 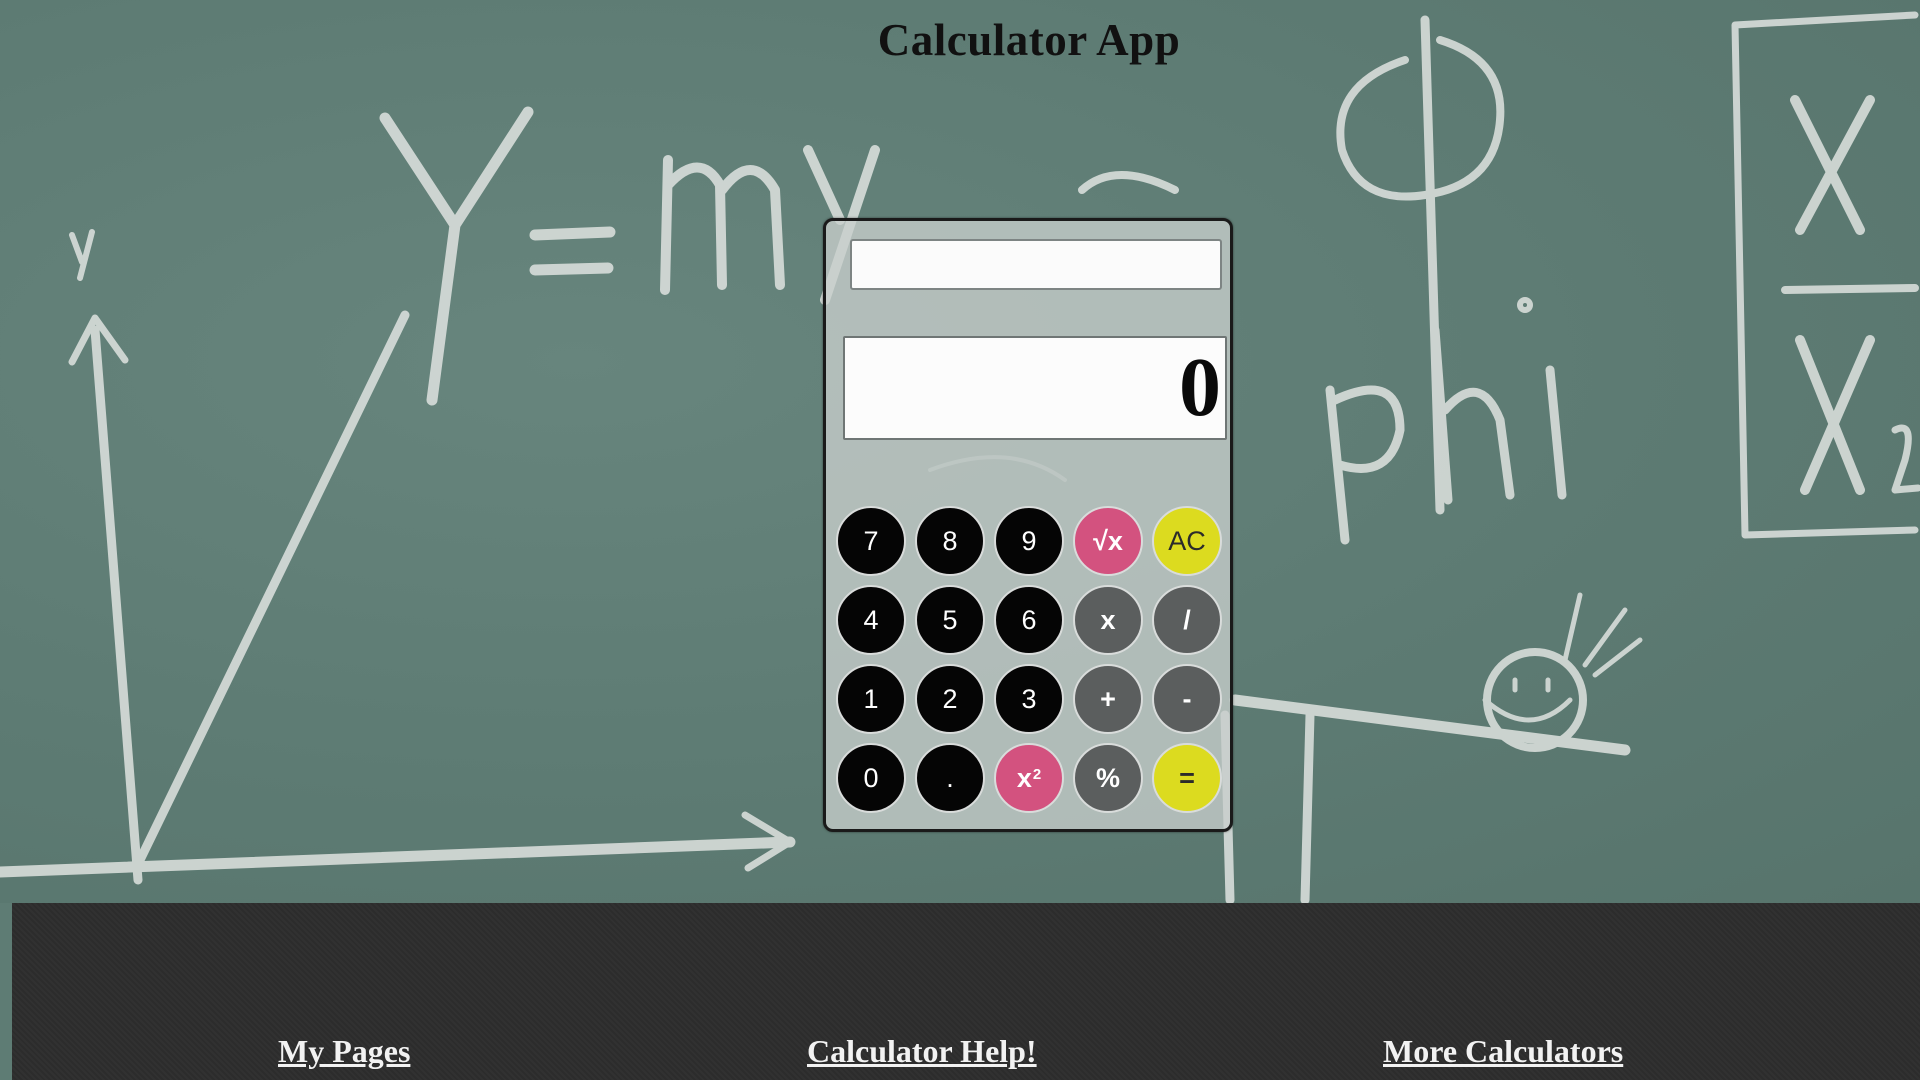 I want to click on key-1: 1, so click(x=871, y=699).